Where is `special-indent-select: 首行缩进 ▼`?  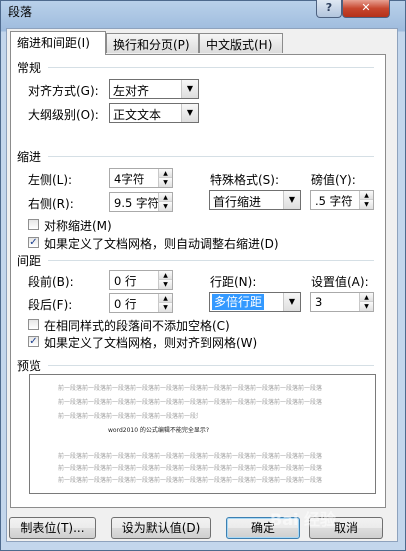 special-indent-select: 首行缩进 ▼ is located at coordinates (255, 200).